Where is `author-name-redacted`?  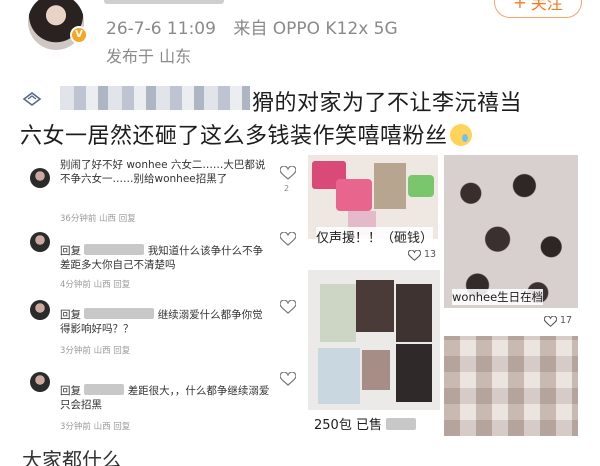
author-name-redacted is located at coordinates (164, 2).